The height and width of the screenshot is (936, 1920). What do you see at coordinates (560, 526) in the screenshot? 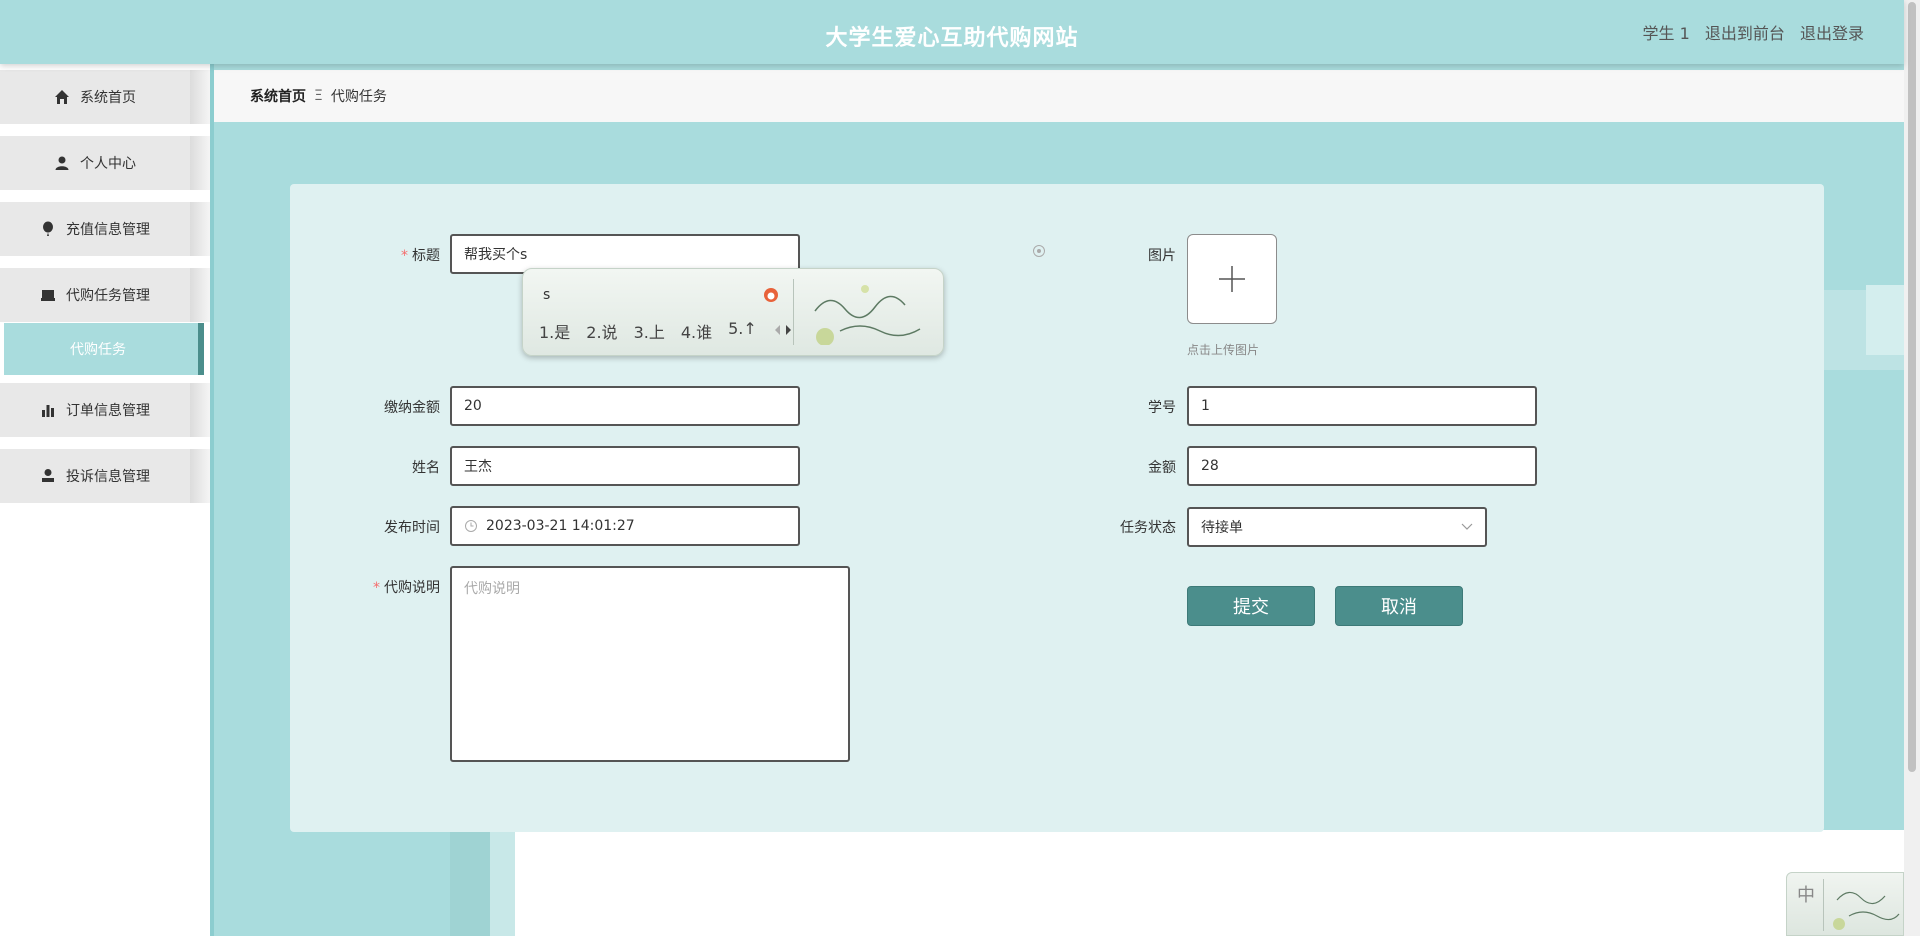
I see `publish-time-value: 2023-03-21 14:01:27` at bounding box center [560, 526].